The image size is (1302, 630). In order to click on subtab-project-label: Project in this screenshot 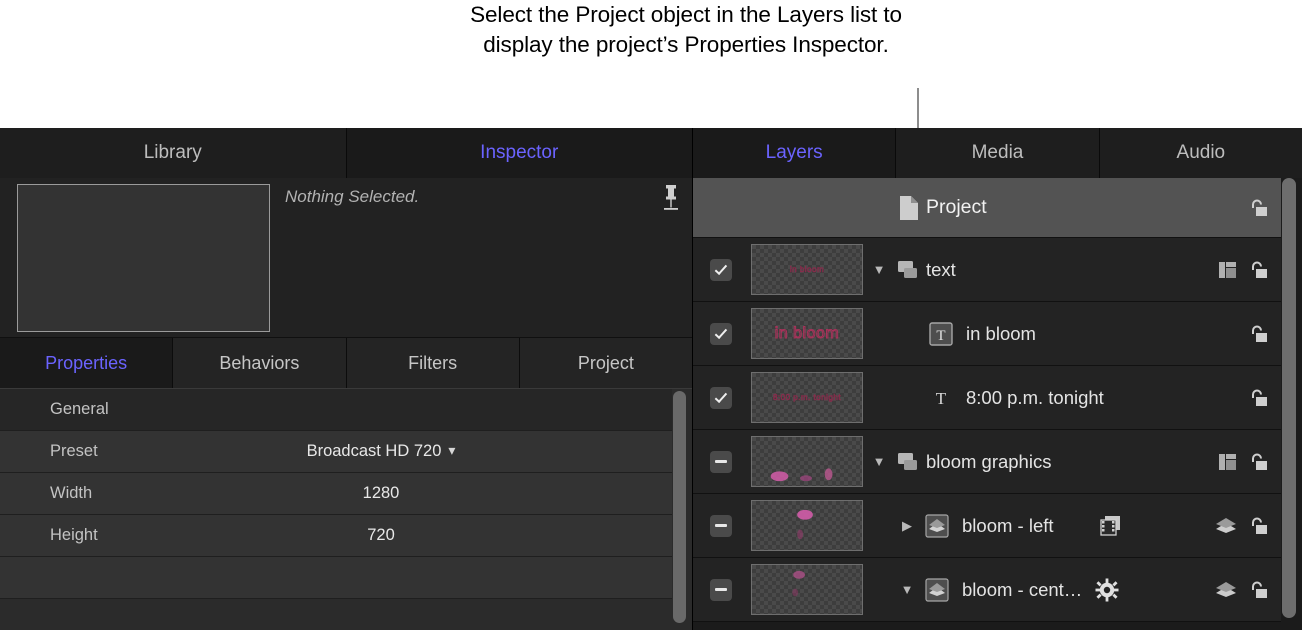, I will do `click(605, 362)`.